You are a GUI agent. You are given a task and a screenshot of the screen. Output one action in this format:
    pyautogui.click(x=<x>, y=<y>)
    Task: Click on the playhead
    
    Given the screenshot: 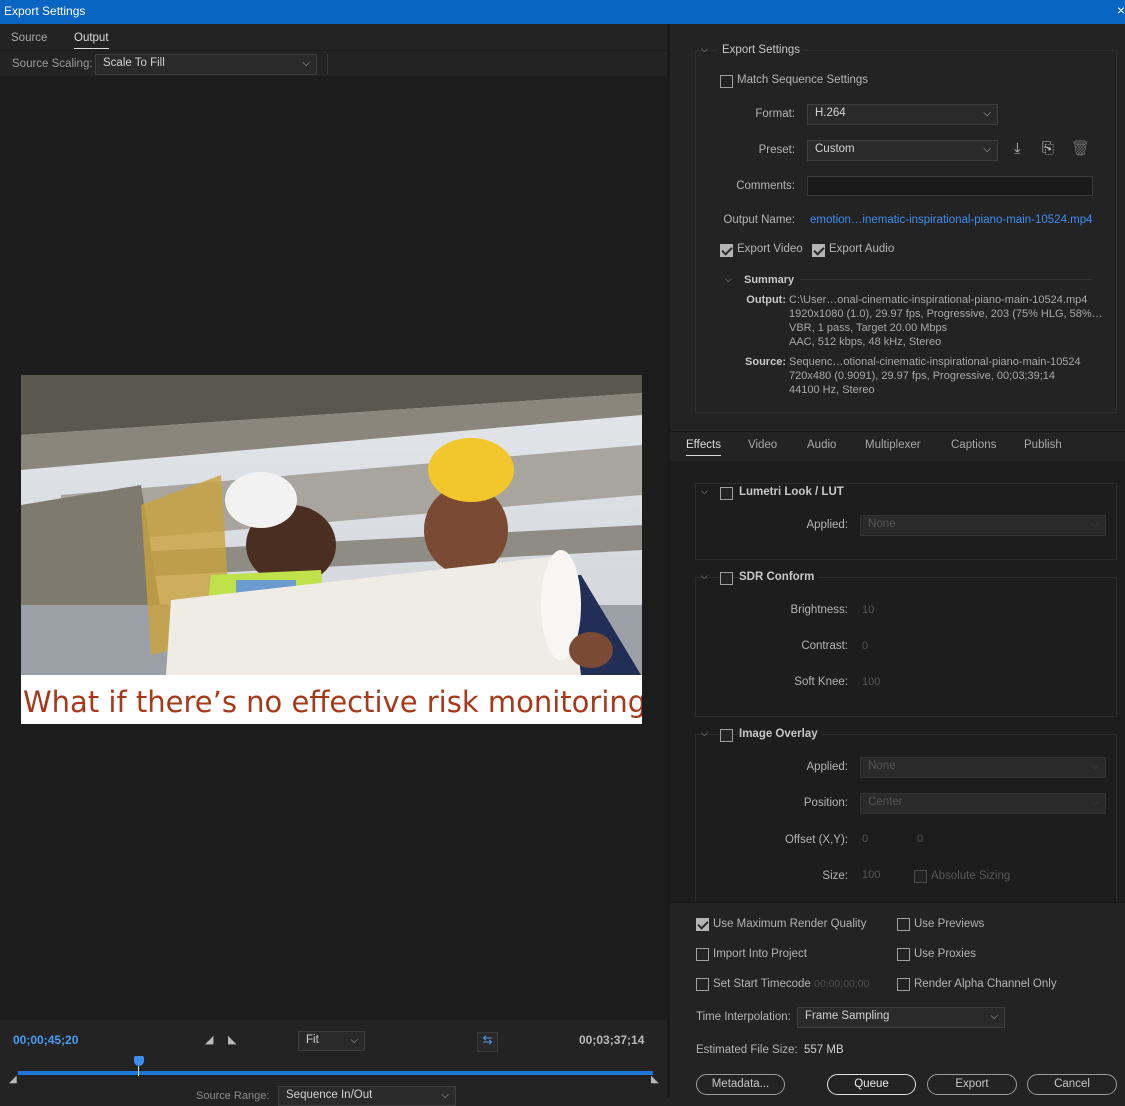 What is the action you would take?
    pyautogui.click(x=138, y=1066)
    